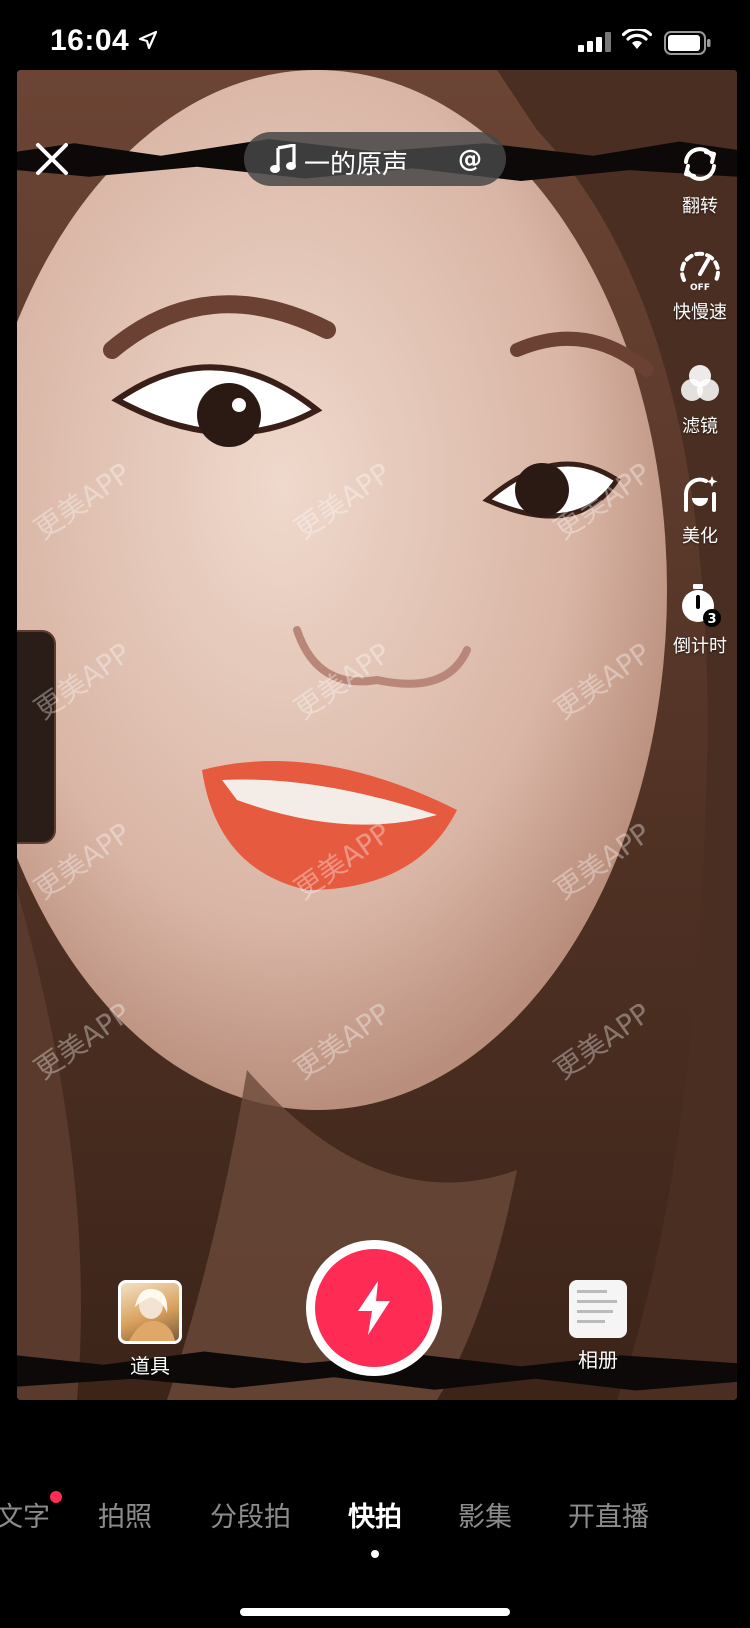 The width and height of the screenshot is (750, 1628). Describe the element at coordinates (598, 1309) in the screenshot. I see `album-thumbnail` at that location.